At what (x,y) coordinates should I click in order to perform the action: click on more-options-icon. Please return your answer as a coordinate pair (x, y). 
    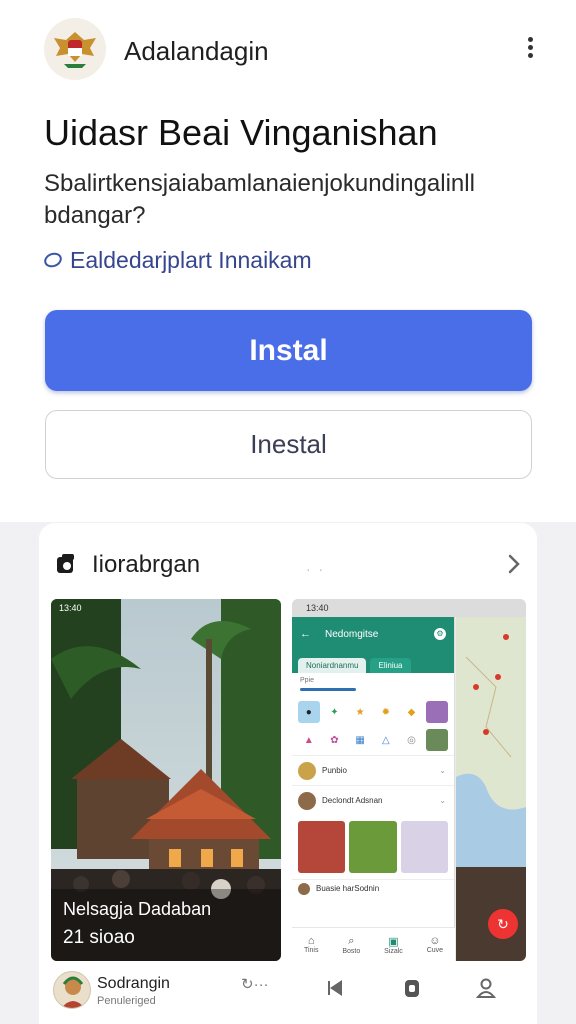
    Looking at the image, I should click on (530, 49).